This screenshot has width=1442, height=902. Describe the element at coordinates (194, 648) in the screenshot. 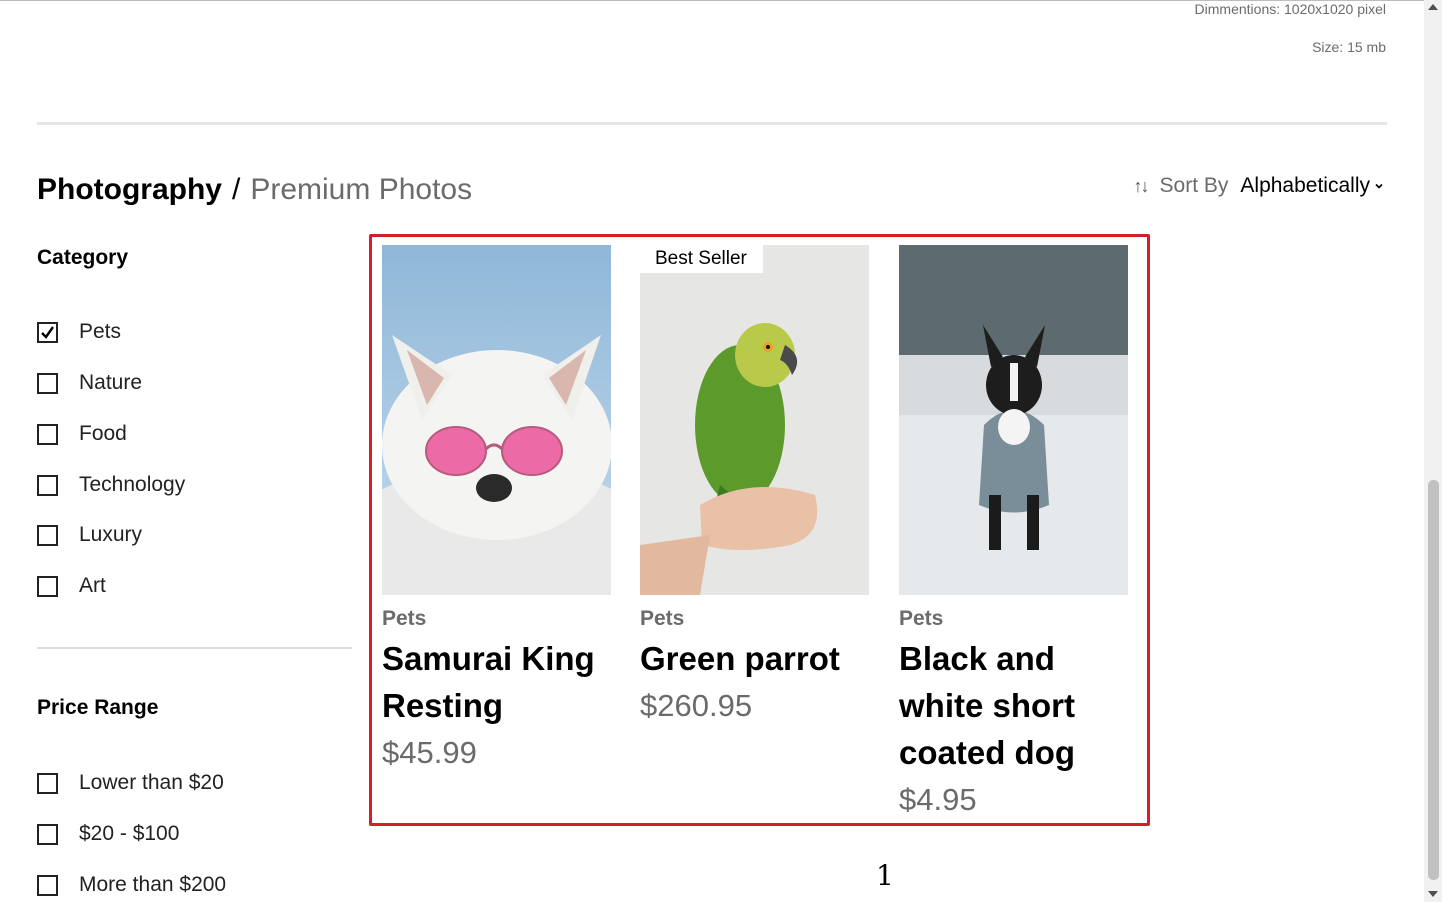

I see `sidebar-divider` at that location.